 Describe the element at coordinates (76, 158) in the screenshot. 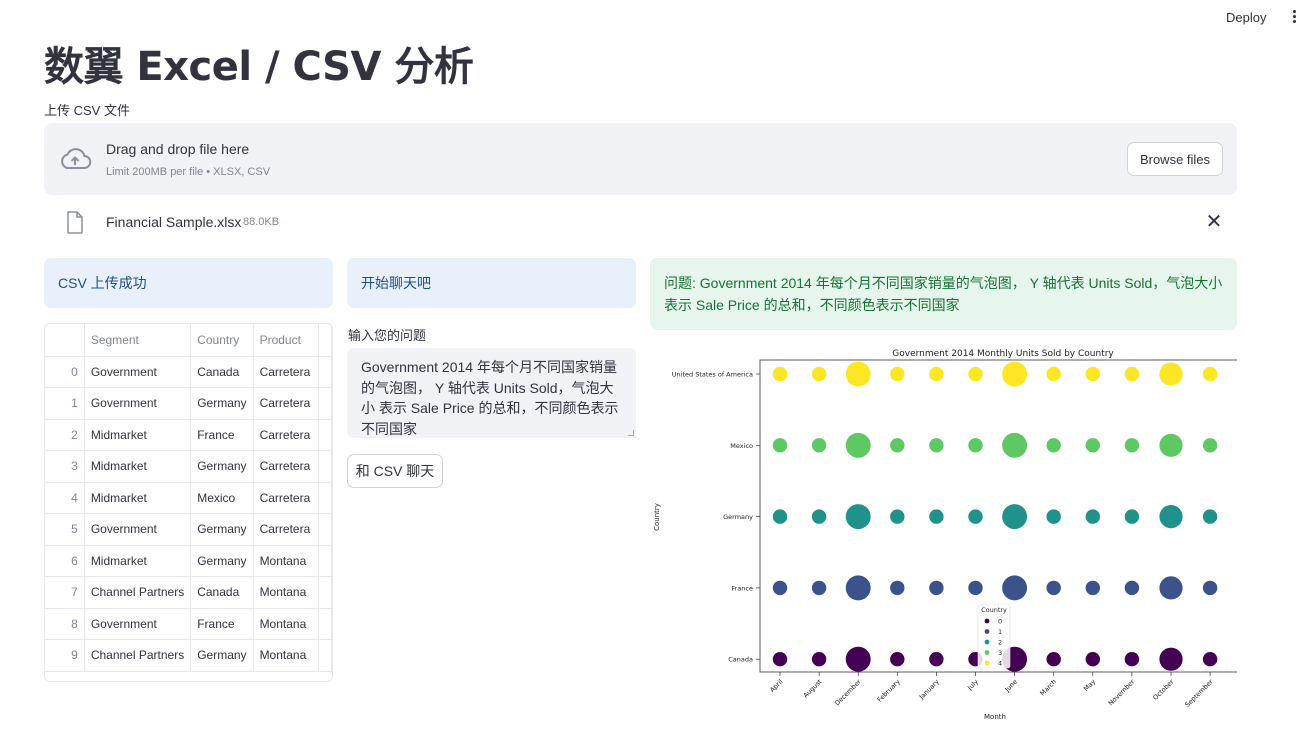

I see `cloud-upload-icon` at that location.